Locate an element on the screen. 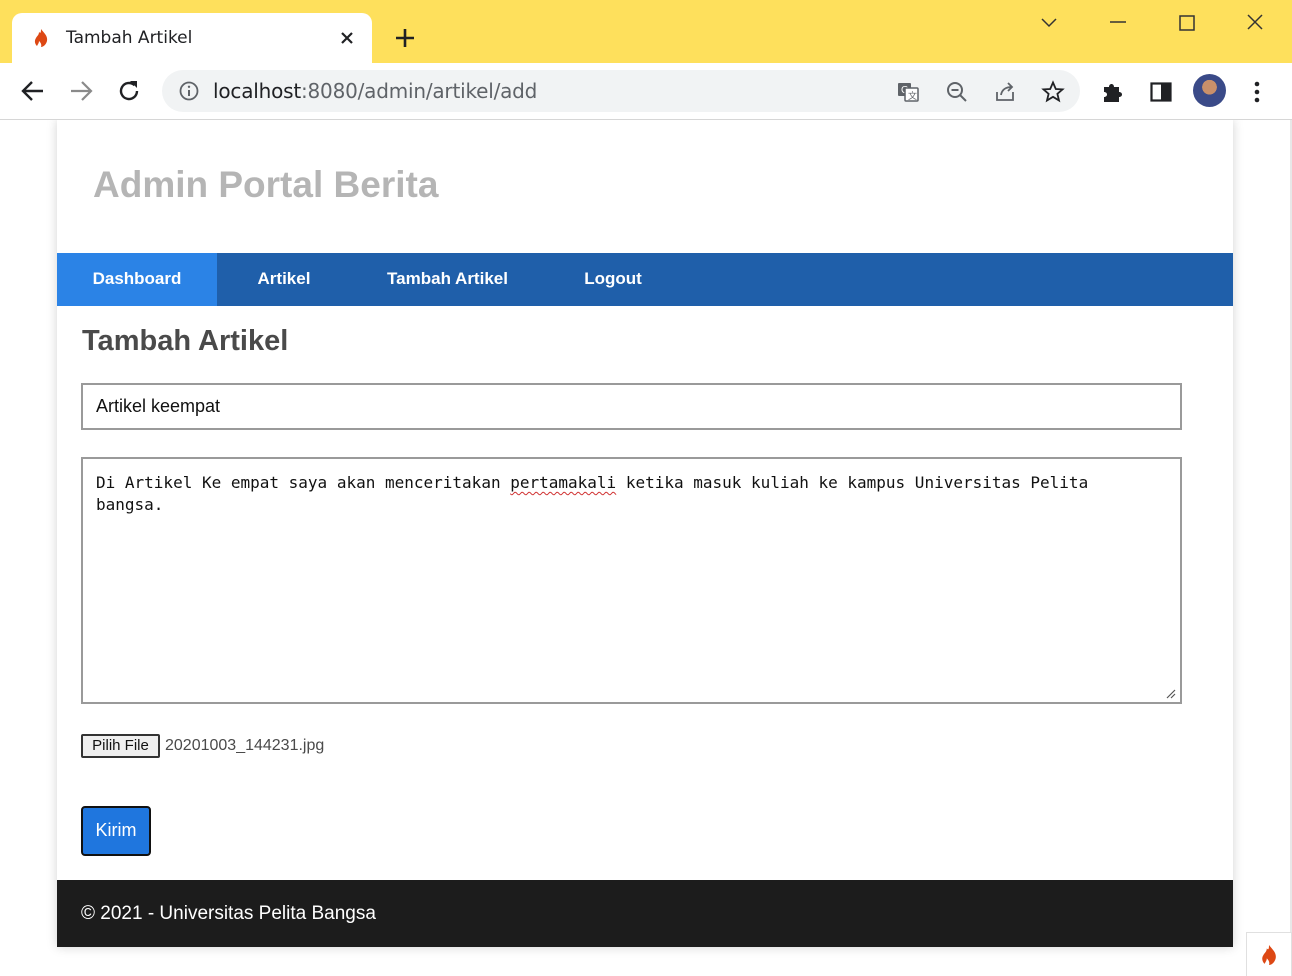  debug-toolbar-toggle is located at coordinates (1269, 954).